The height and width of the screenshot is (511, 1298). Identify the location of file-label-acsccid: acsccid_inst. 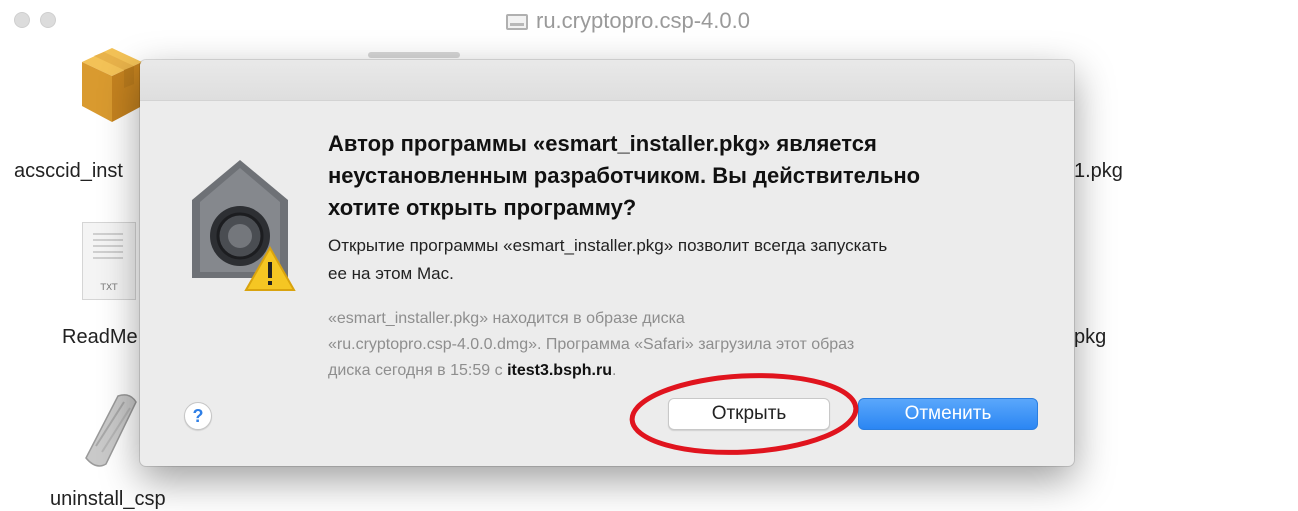
(68, 171).